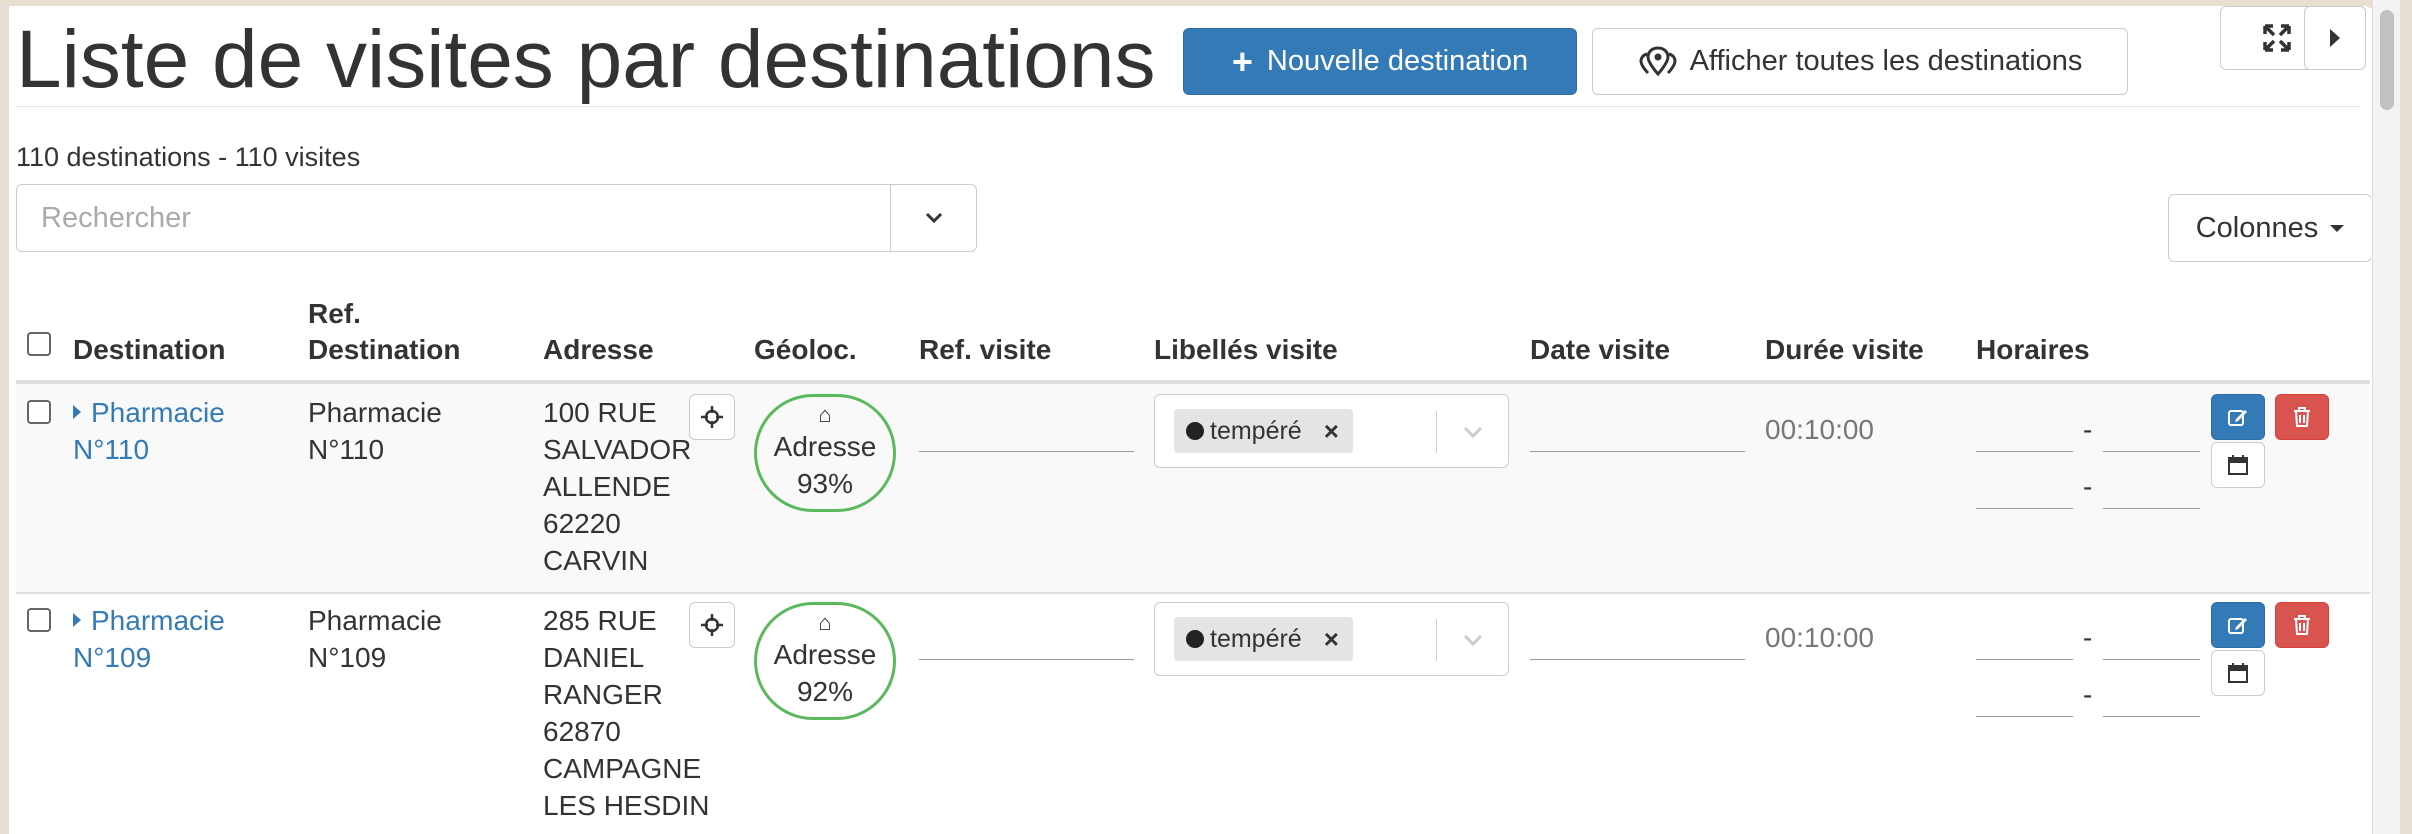 This screenshot has height=834, width=2412. I want to click on title-divider, so click(1188, 106).